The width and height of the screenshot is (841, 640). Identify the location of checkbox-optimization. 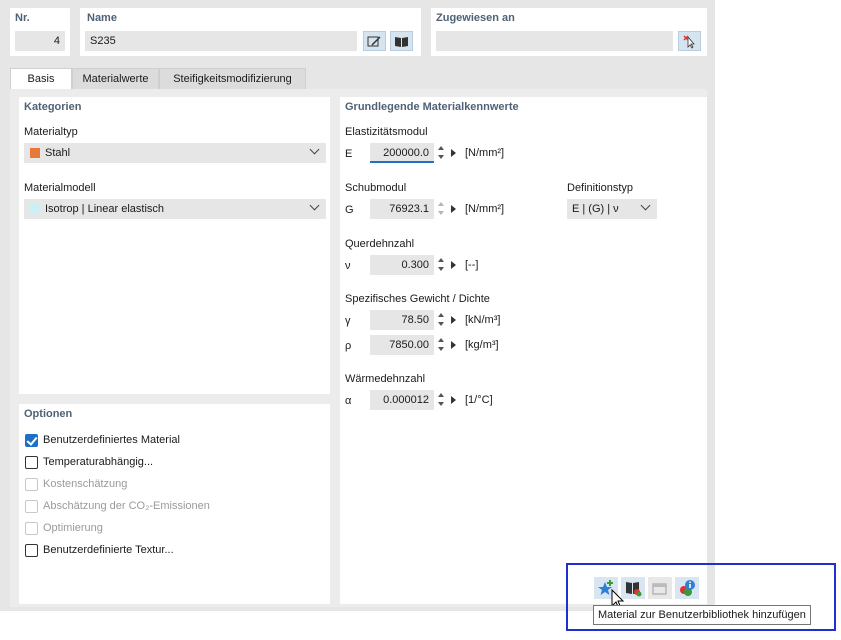
(31, 528).